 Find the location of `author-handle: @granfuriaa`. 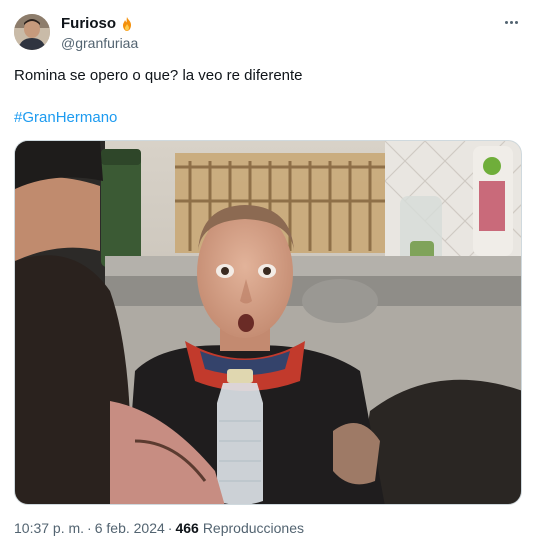

author-handle: @granfuriaa is located at coordinates (99, 43).